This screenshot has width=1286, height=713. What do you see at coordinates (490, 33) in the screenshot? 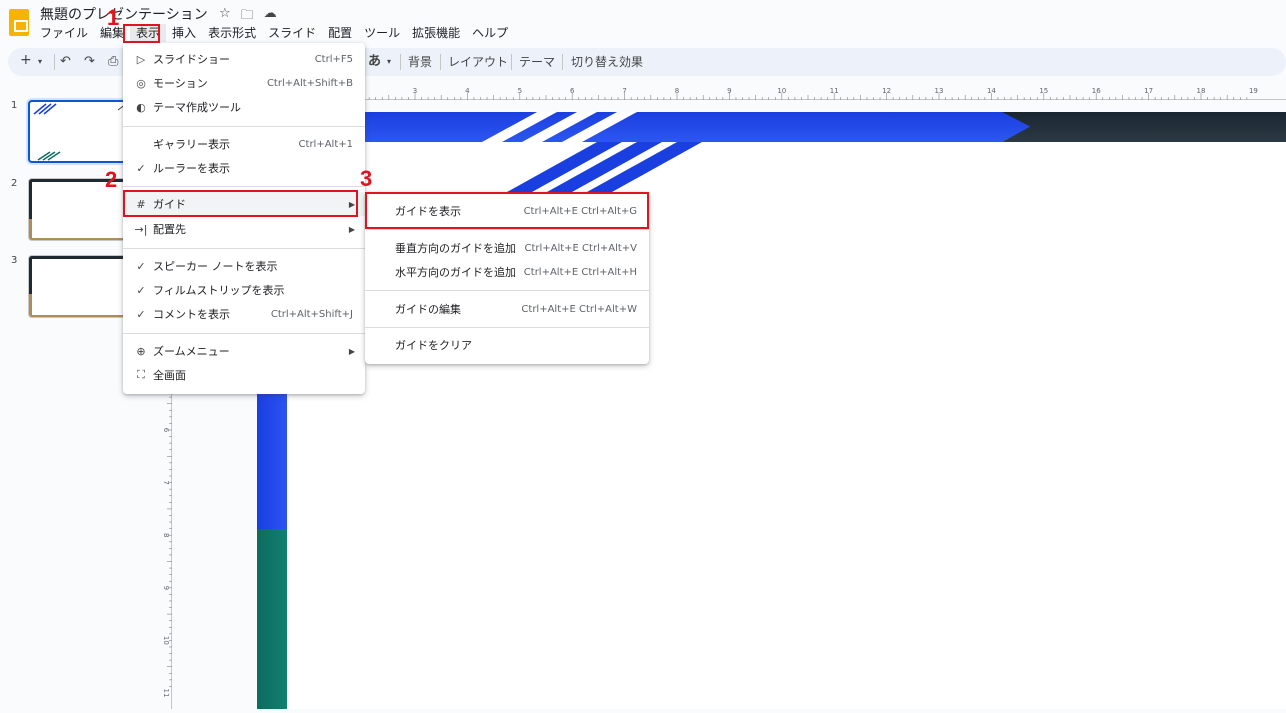
I see `menu-help: ヘルプ` at bounding box center [490, 33].